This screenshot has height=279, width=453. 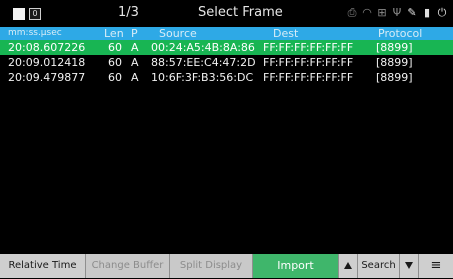 I want to click on row-time: 20:09.012418, so click(x=47, y=62).